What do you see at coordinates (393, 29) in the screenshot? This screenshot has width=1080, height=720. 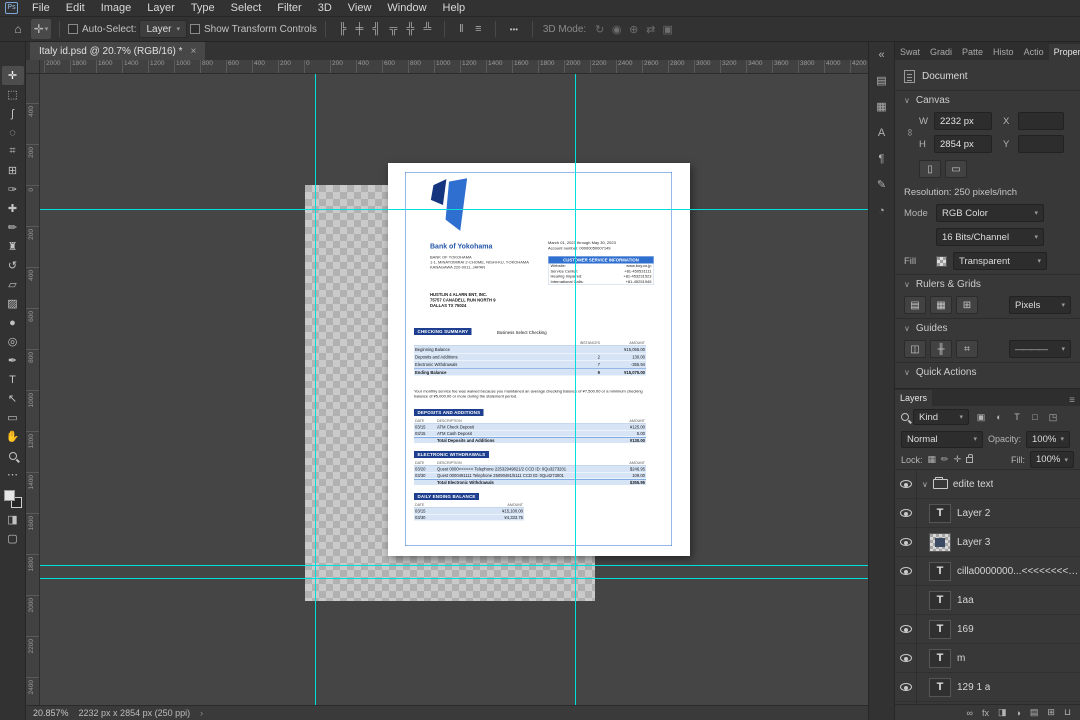 I see `align-top-icon: ╦` at bounding box center [393, 29].